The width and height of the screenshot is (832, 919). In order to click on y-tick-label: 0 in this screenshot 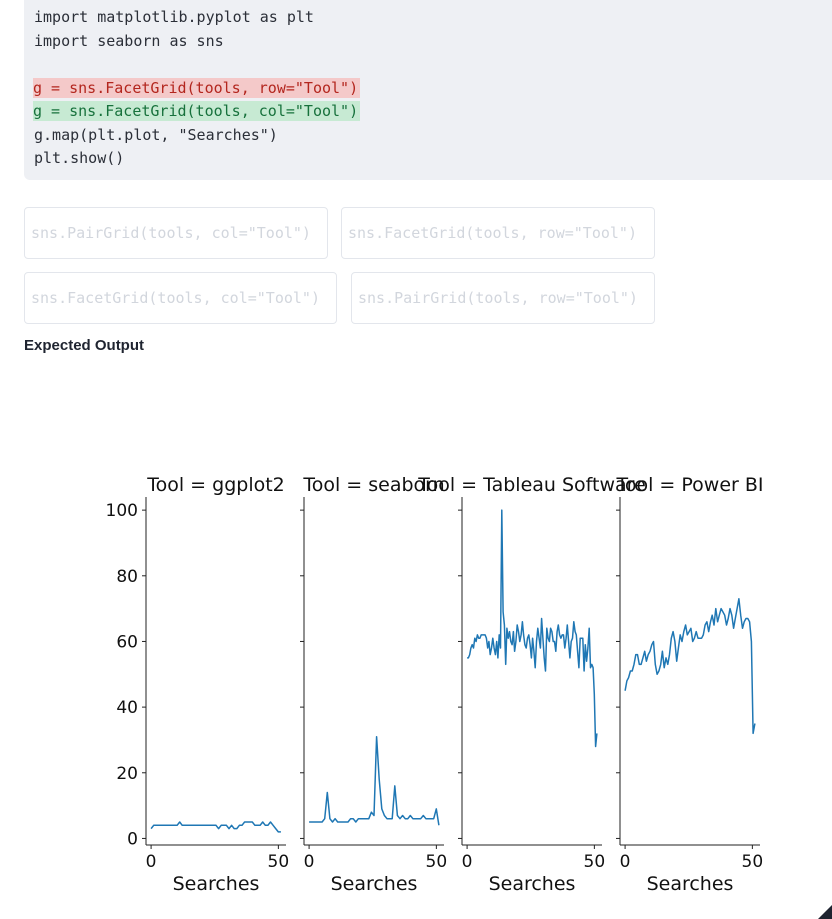, I will do `click(132, 839)`.